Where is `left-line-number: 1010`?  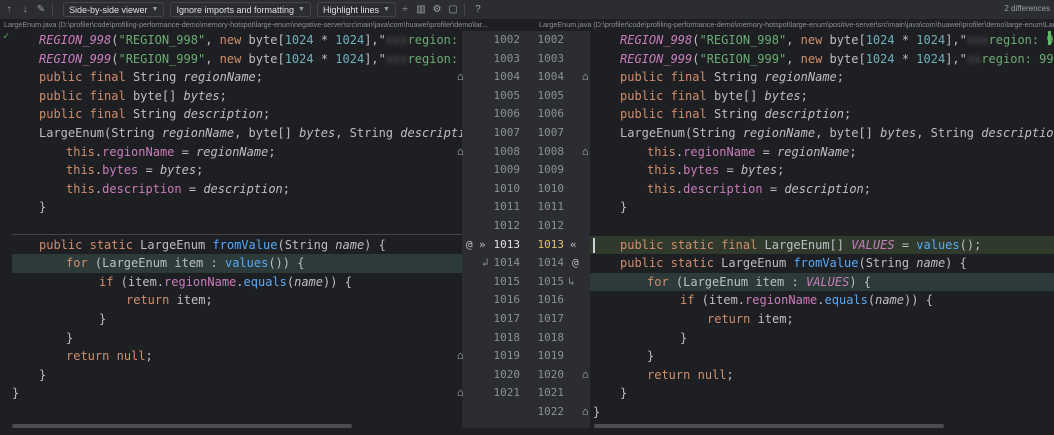 left-line-number: 1010 is located at coordinates (507, 188).